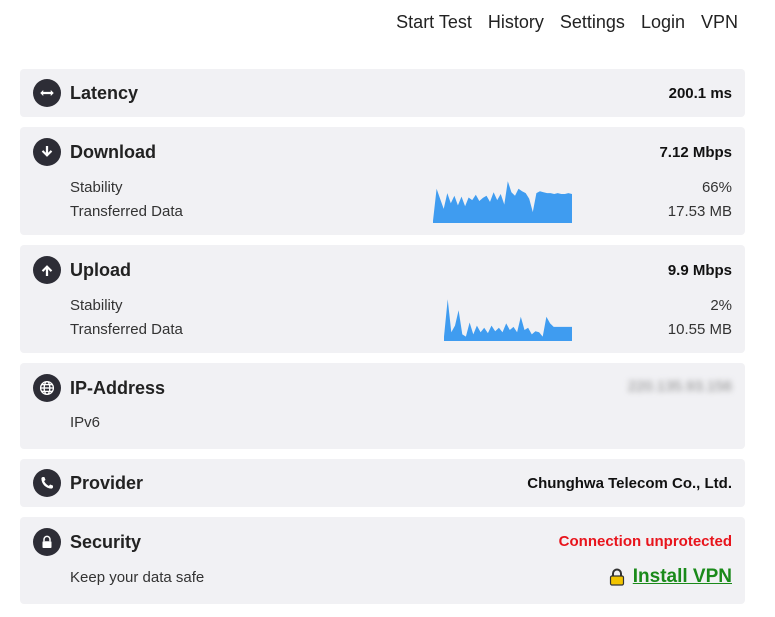 Image resolution: width=775 pixels, height=617 pixels. What do you see at coordinates (699, 211) in the screenshot?
I see `download-transferred-value: 17.53 MB` at bounding box center [699, 211].